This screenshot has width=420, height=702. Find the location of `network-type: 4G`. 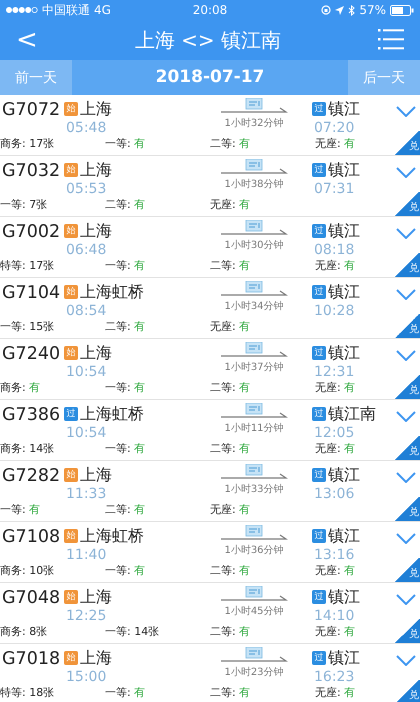

network-type: 4G is located at coordinates (102, 10).